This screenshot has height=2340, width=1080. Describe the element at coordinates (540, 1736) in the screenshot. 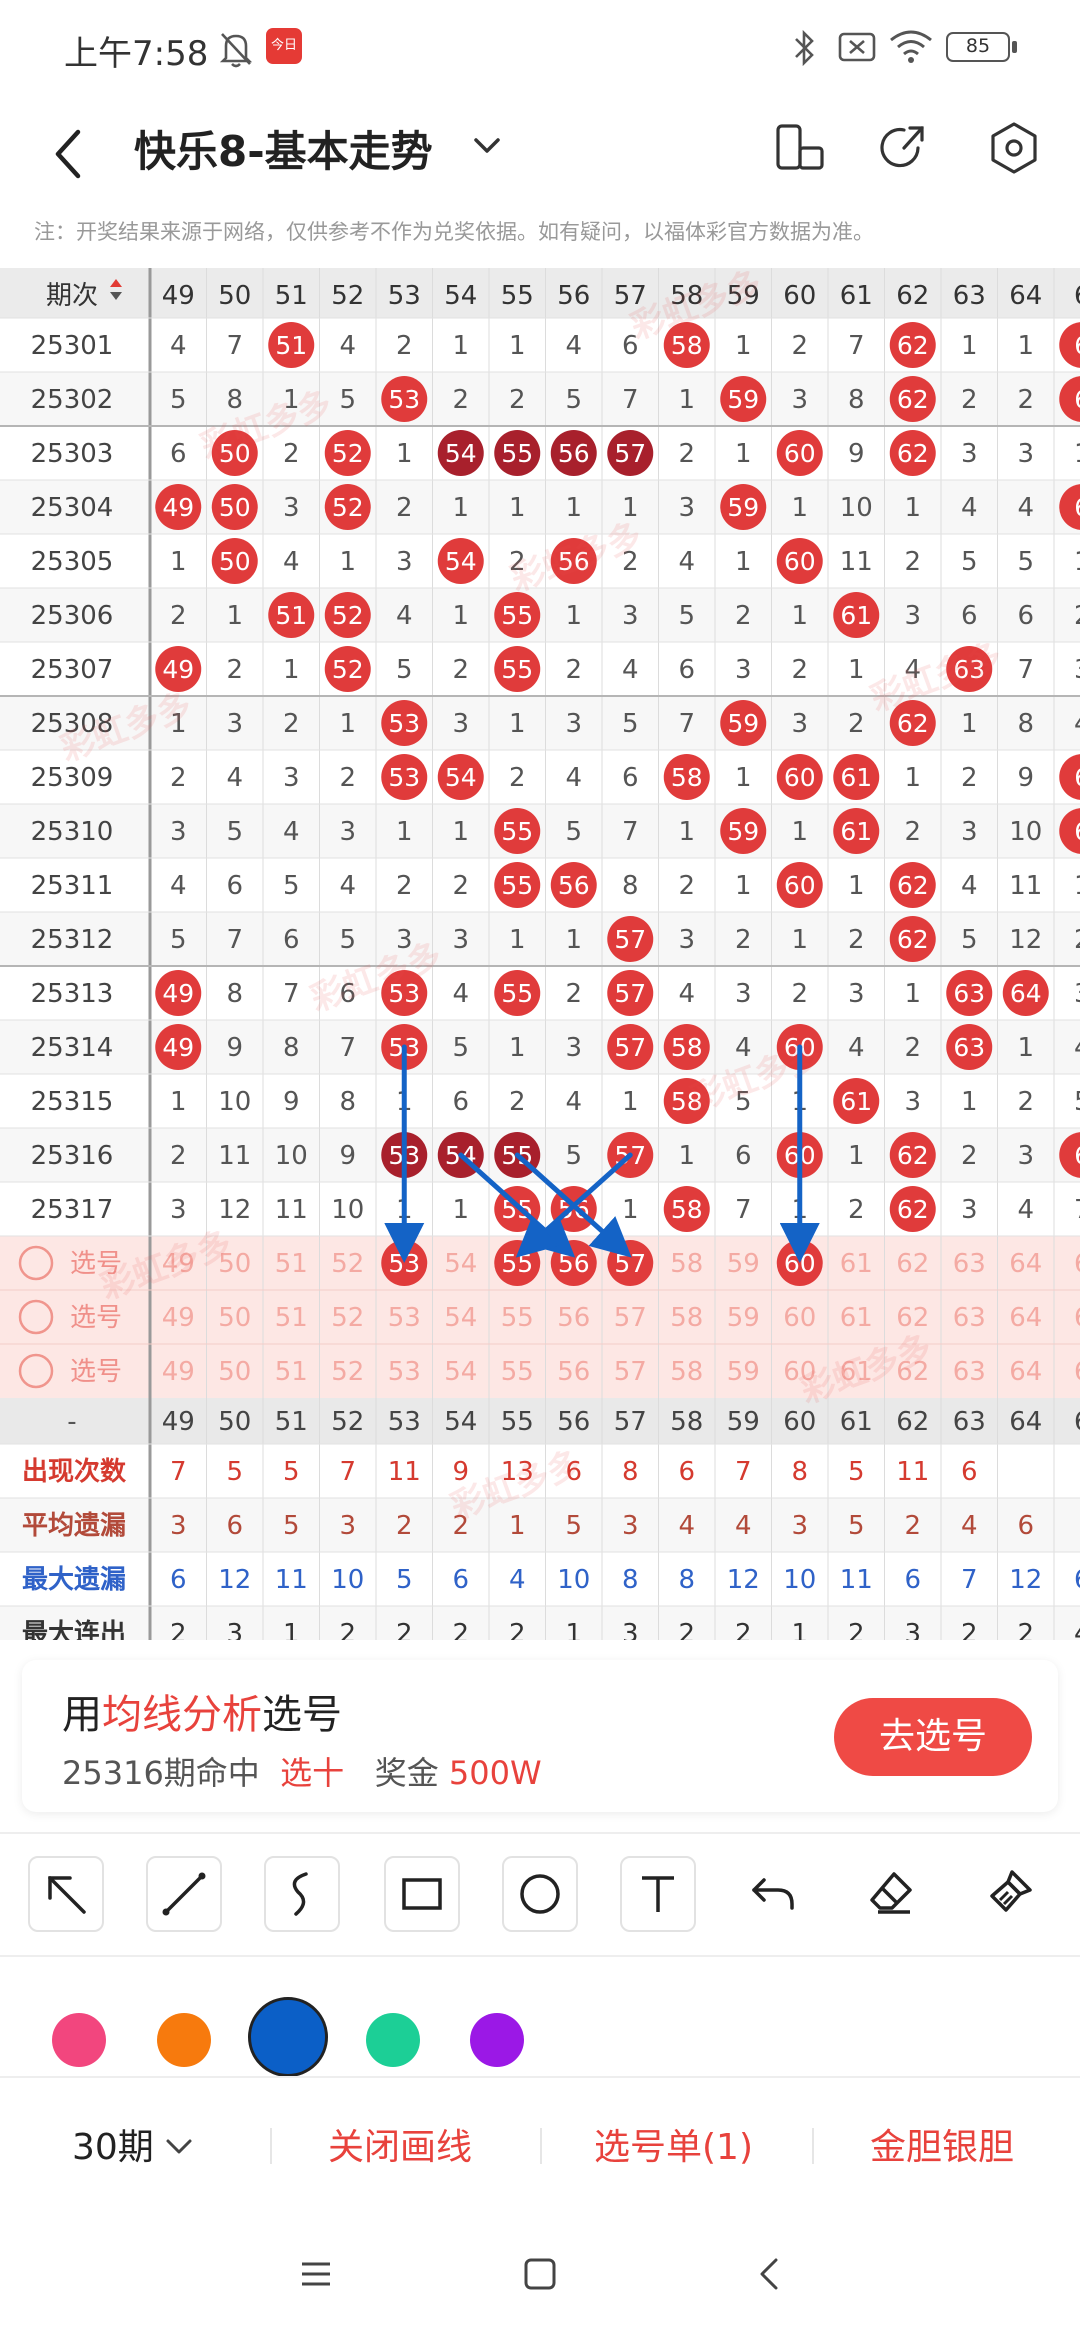

I see `promo-card: 用均线分析选号 25316期命中 选十 奖金 500W 去选号` at that location.